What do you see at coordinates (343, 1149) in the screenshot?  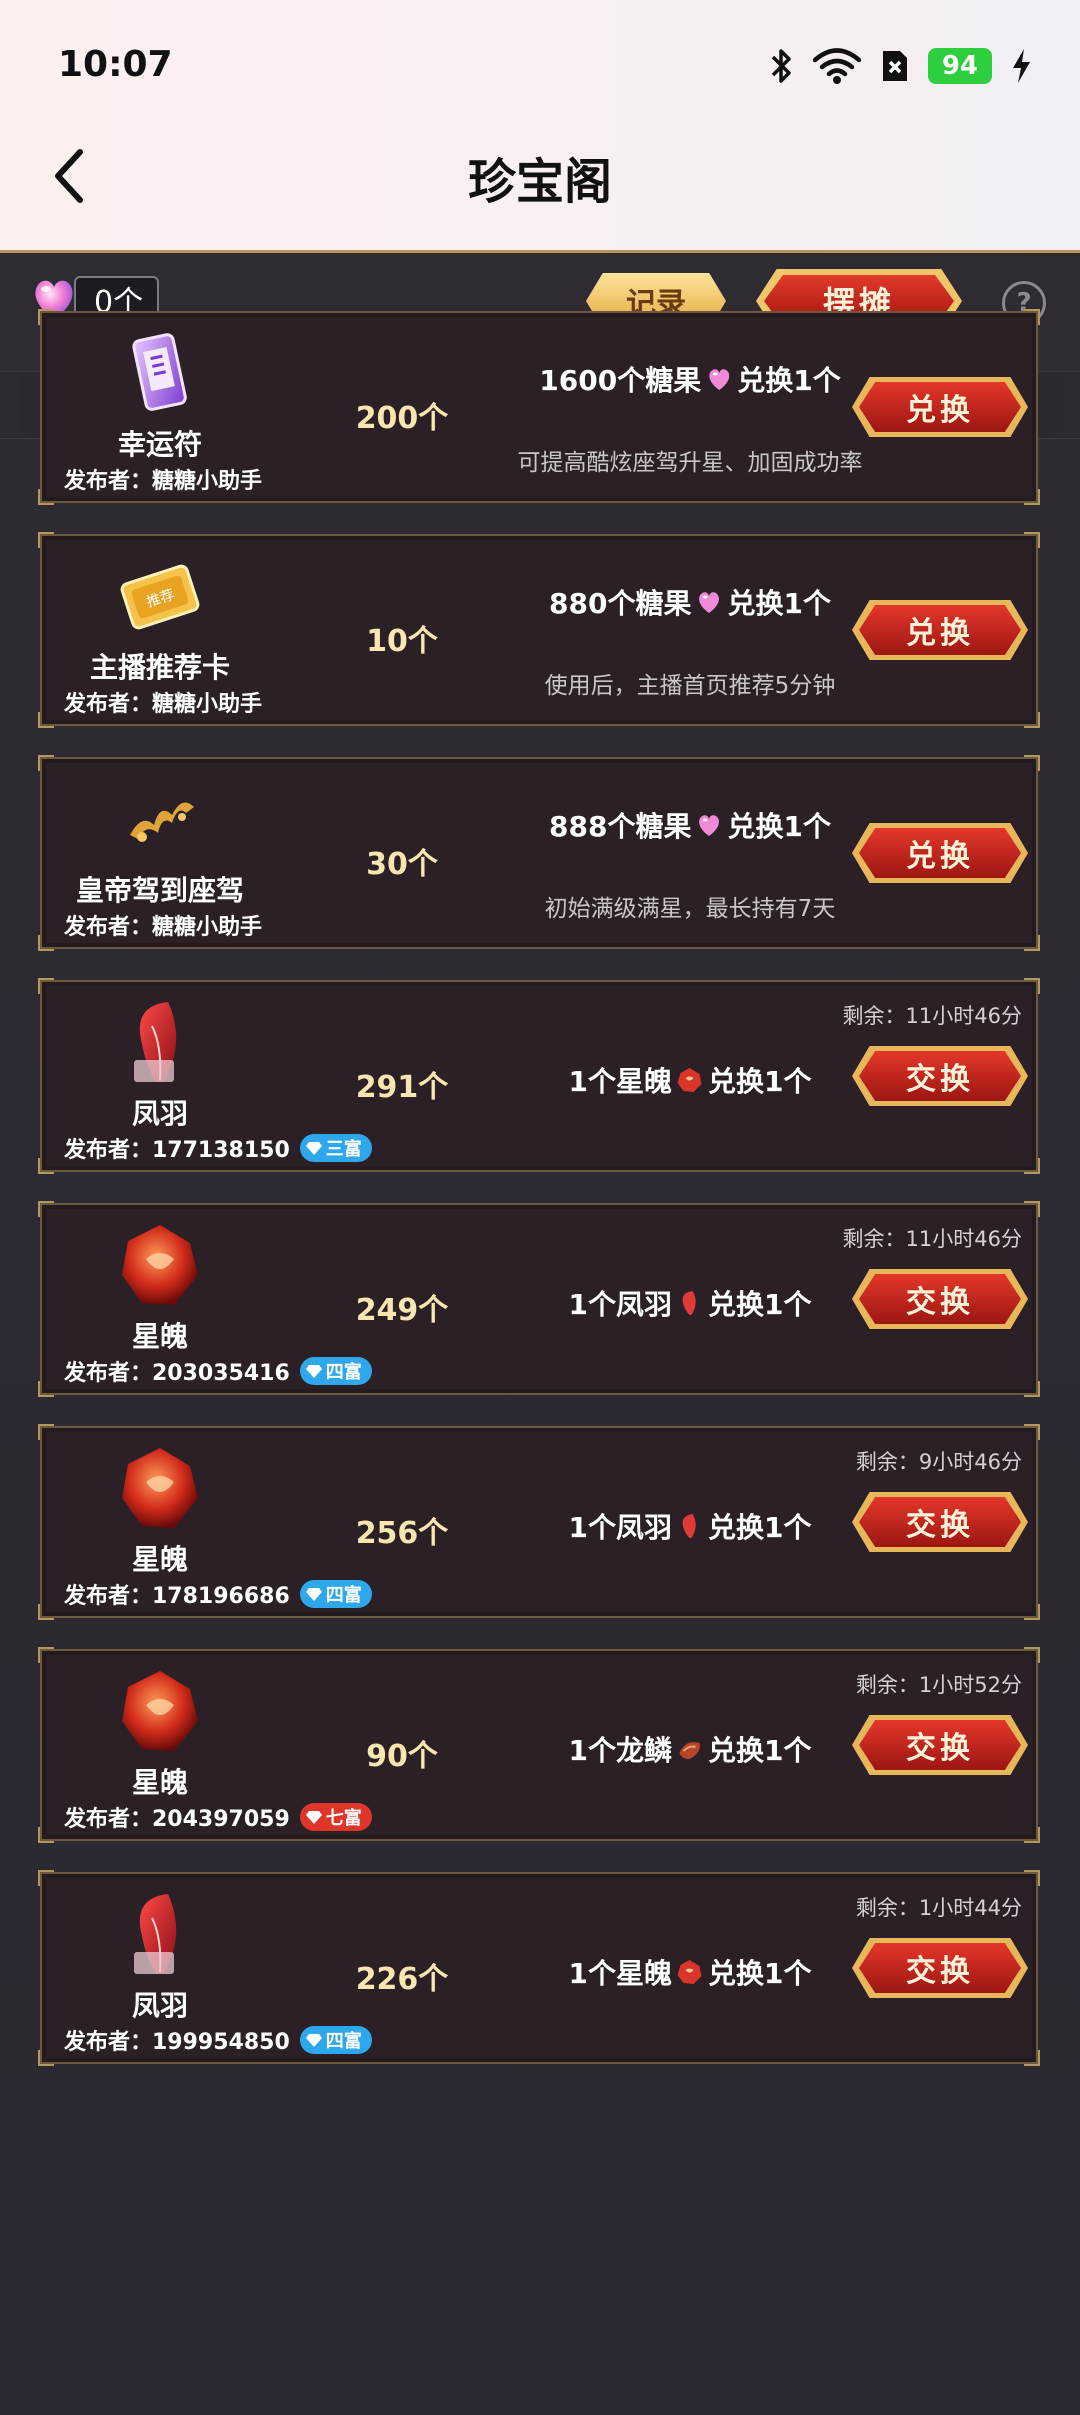 I see `rank-label: 三富` at bounding box center [343, 1149].